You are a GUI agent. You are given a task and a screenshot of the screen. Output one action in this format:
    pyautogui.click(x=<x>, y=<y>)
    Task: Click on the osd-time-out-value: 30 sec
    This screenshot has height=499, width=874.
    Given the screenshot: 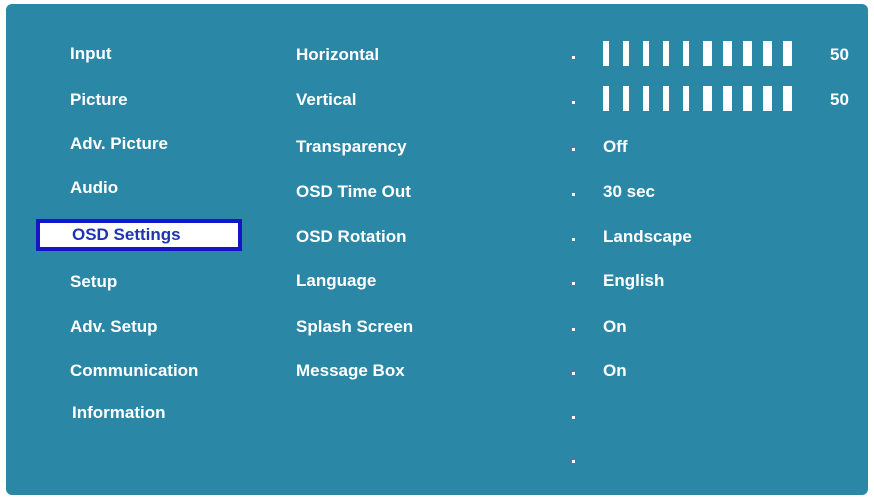 What is the action you would take?
    pyautogui.click(x=629, y=192)
    